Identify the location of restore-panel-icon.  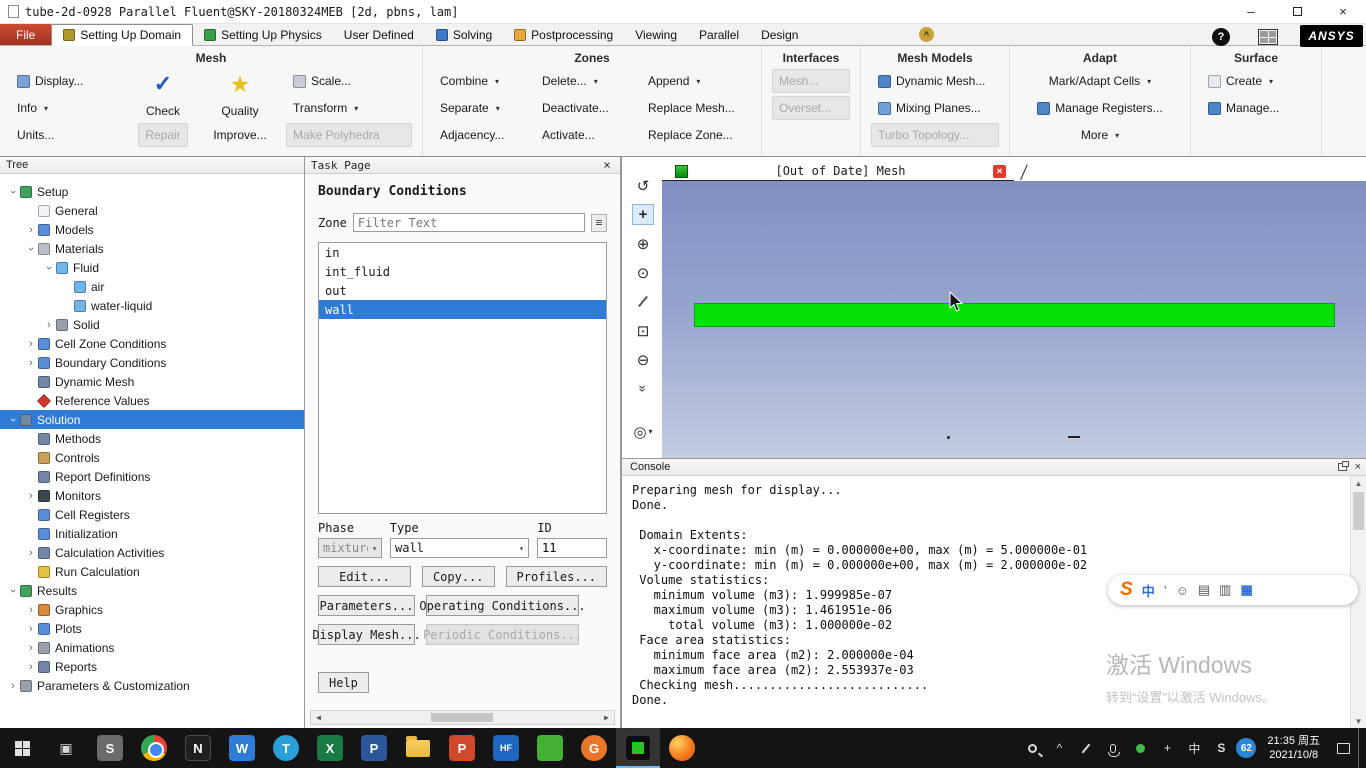
(1343, 466).